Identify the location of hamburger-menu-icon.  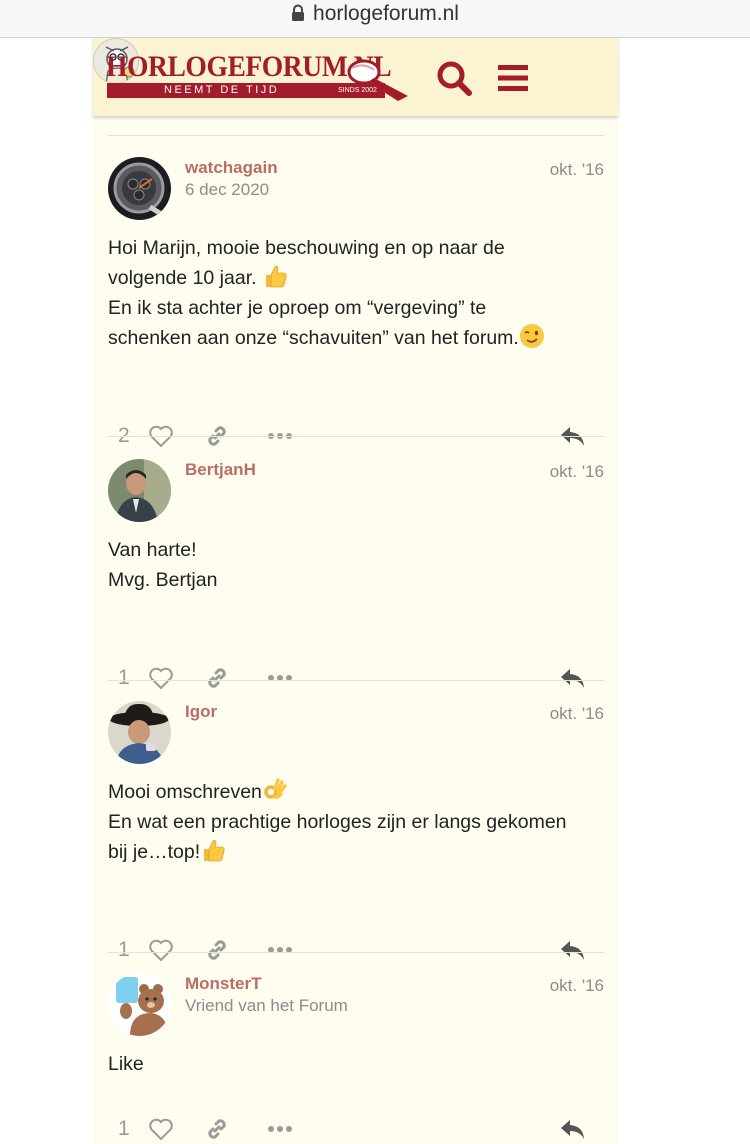
(513, 78).